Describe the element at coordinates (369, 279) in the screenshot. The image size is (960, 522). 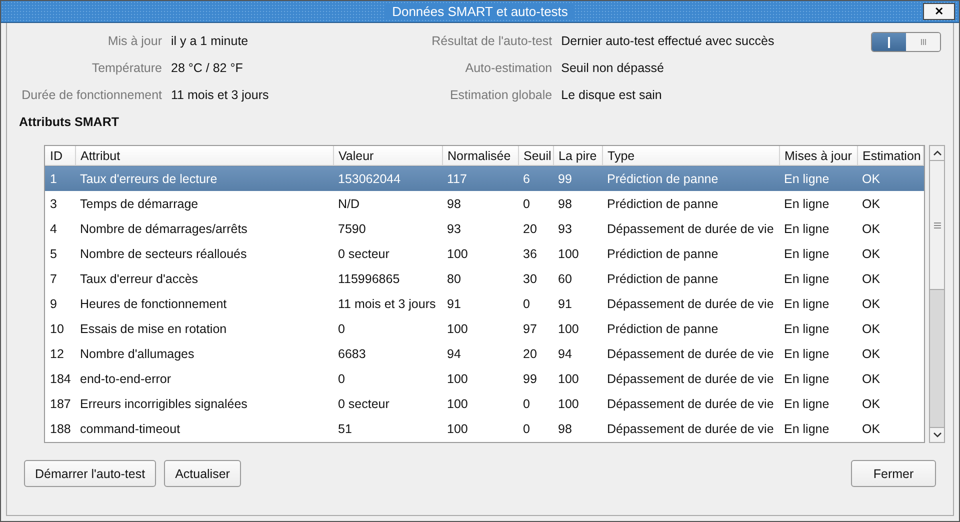
I see `table-cell-text: 115996865` at that location.